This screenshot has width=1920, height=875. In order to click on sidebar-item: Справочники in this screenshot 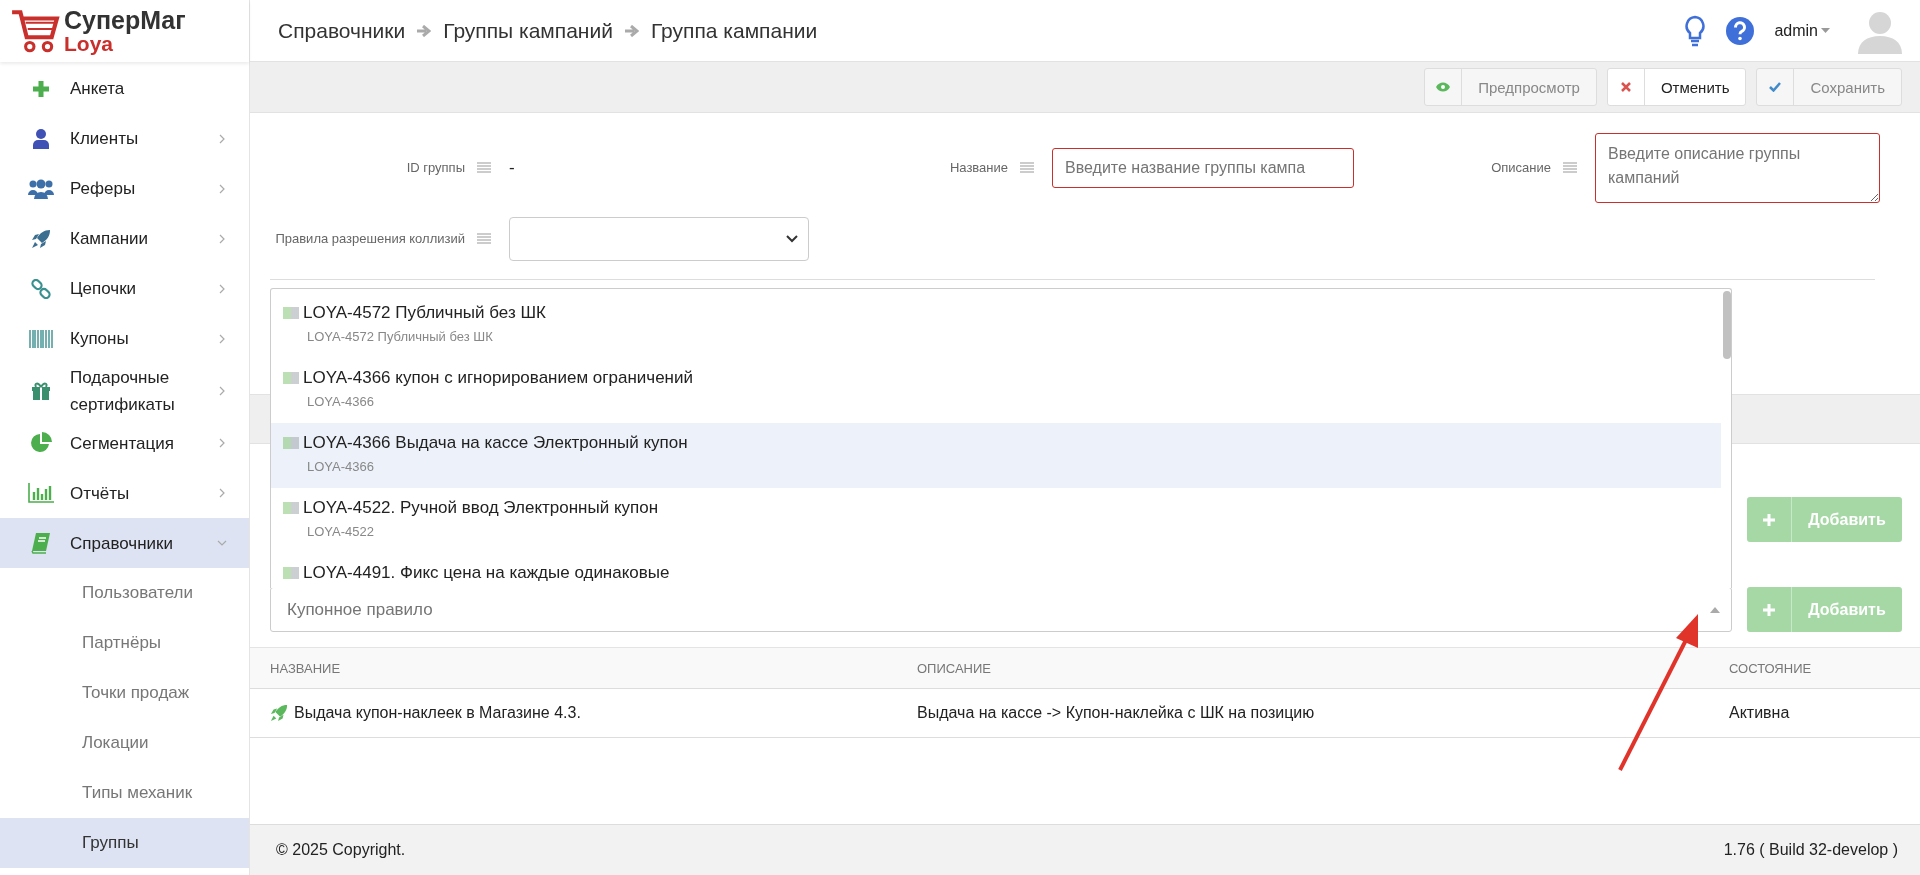, I will do `click(124, 543)`.